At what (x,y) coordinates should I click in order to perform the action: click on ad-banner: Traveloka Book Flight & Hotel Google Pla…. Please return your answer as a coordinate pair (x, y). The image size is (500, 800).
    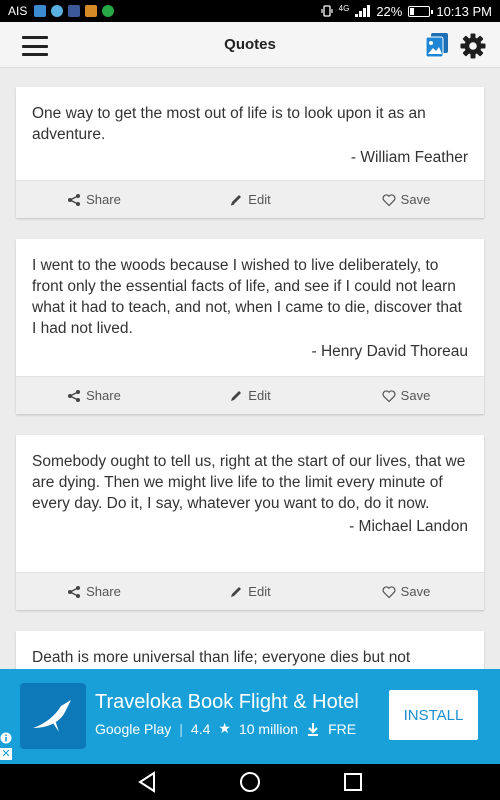
    Looking at the image, I should click on (250, 716).